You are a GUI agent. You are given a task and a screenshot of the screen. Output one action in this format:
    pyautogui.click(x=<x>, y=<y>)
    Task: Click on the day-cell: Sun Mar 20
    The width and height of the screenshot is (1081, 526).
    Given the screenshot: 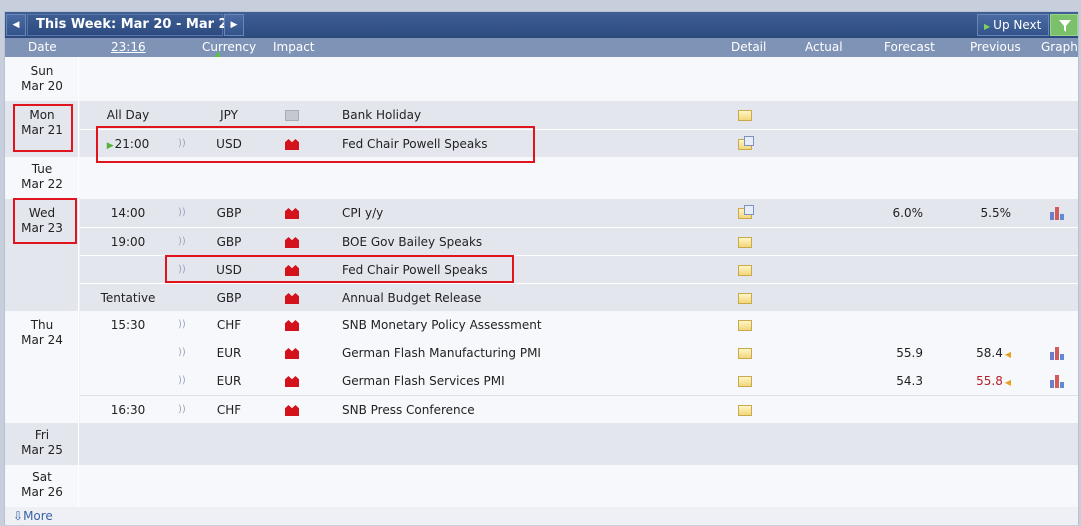 What is the action you would take?
    pyautogui.click(x=42, y=79)
    